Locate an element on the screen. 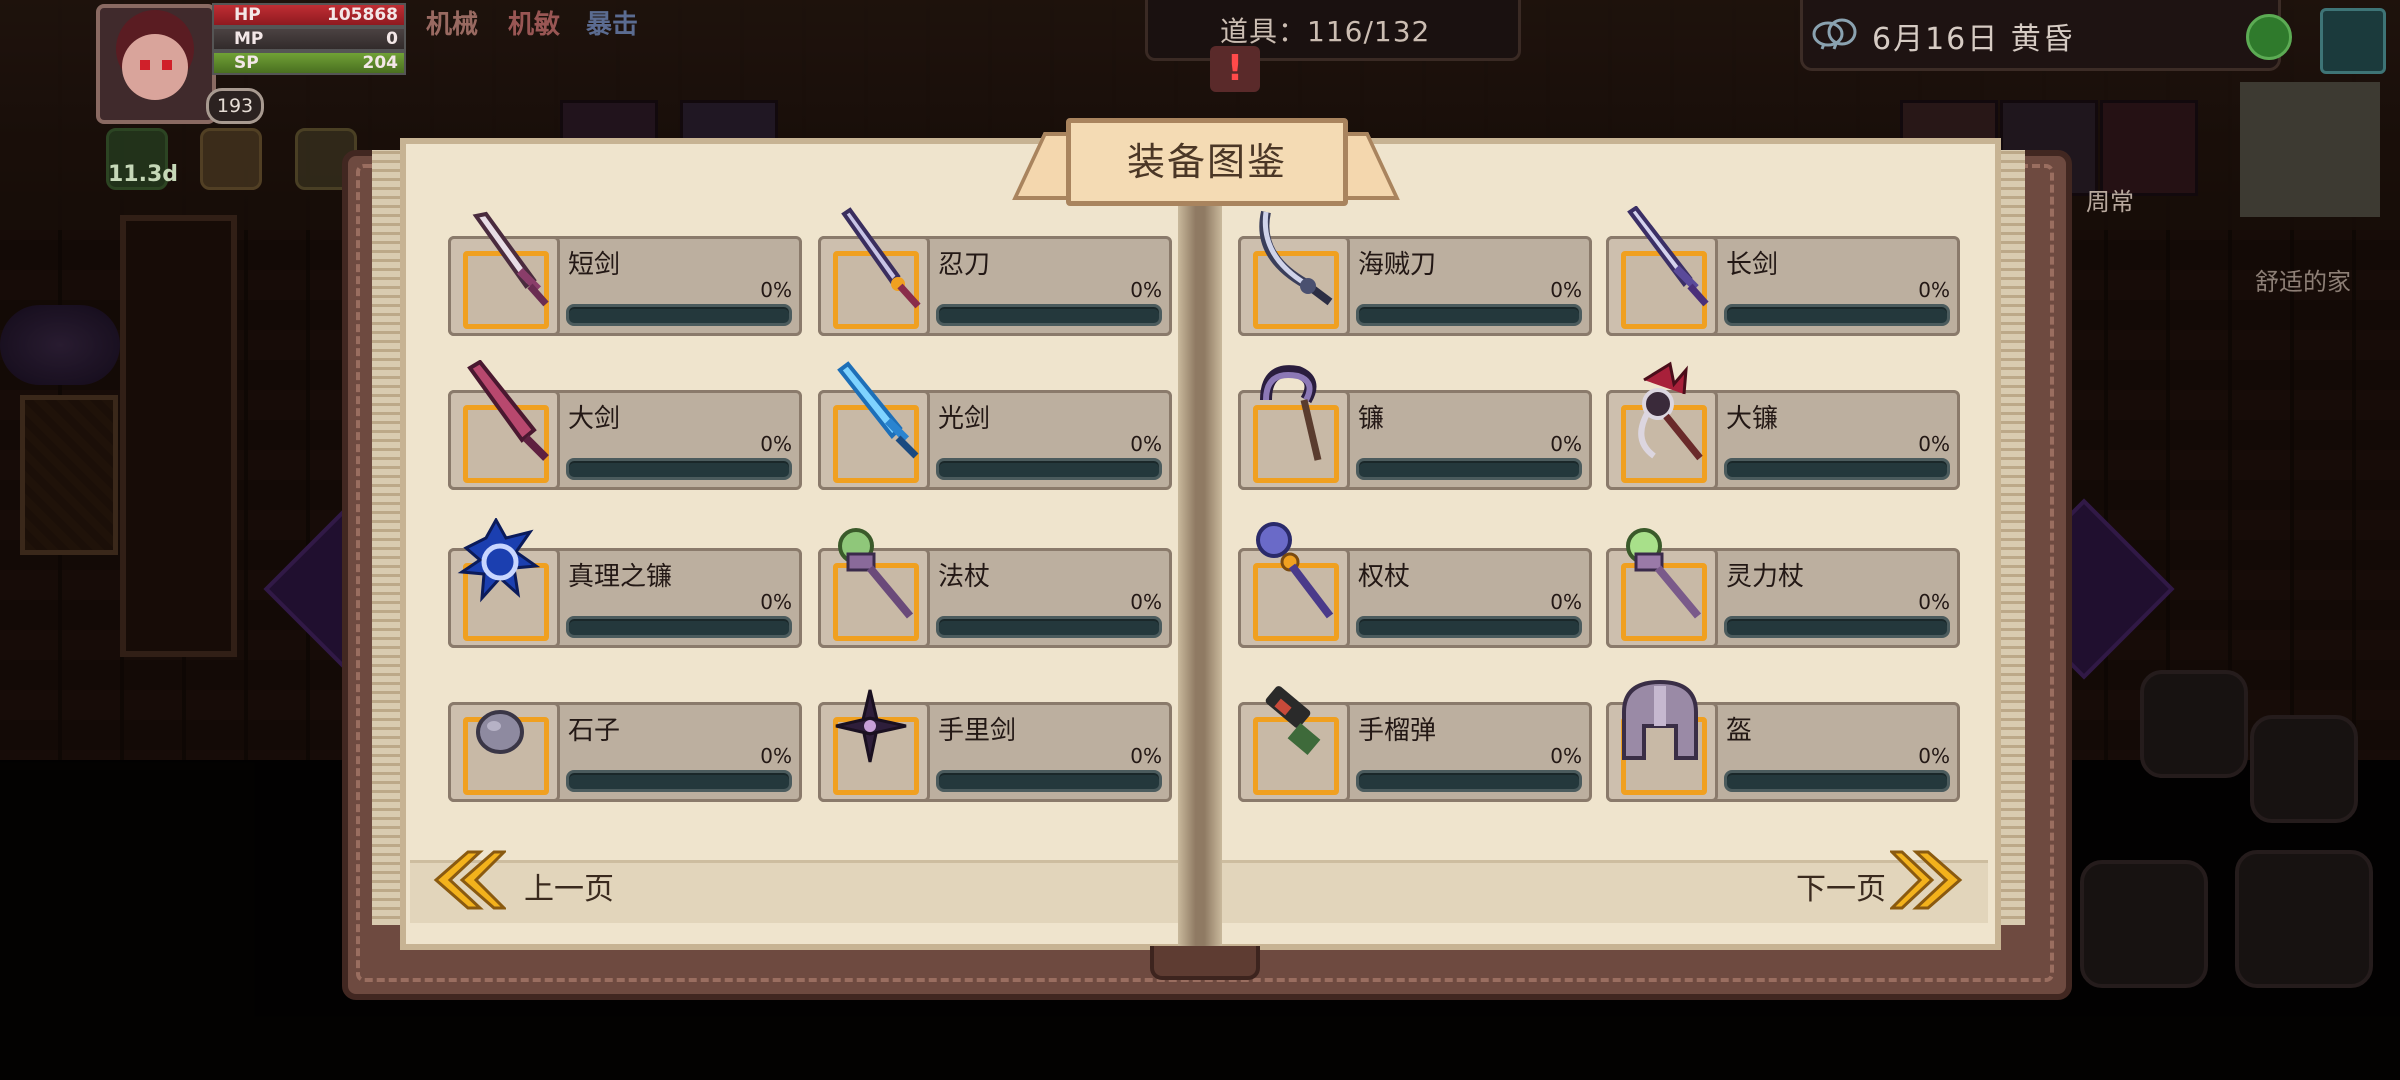 This screenshot has width=2400, height=1080. equipment-entry: 真理之镰 0% is located at coordinates (625, 583).